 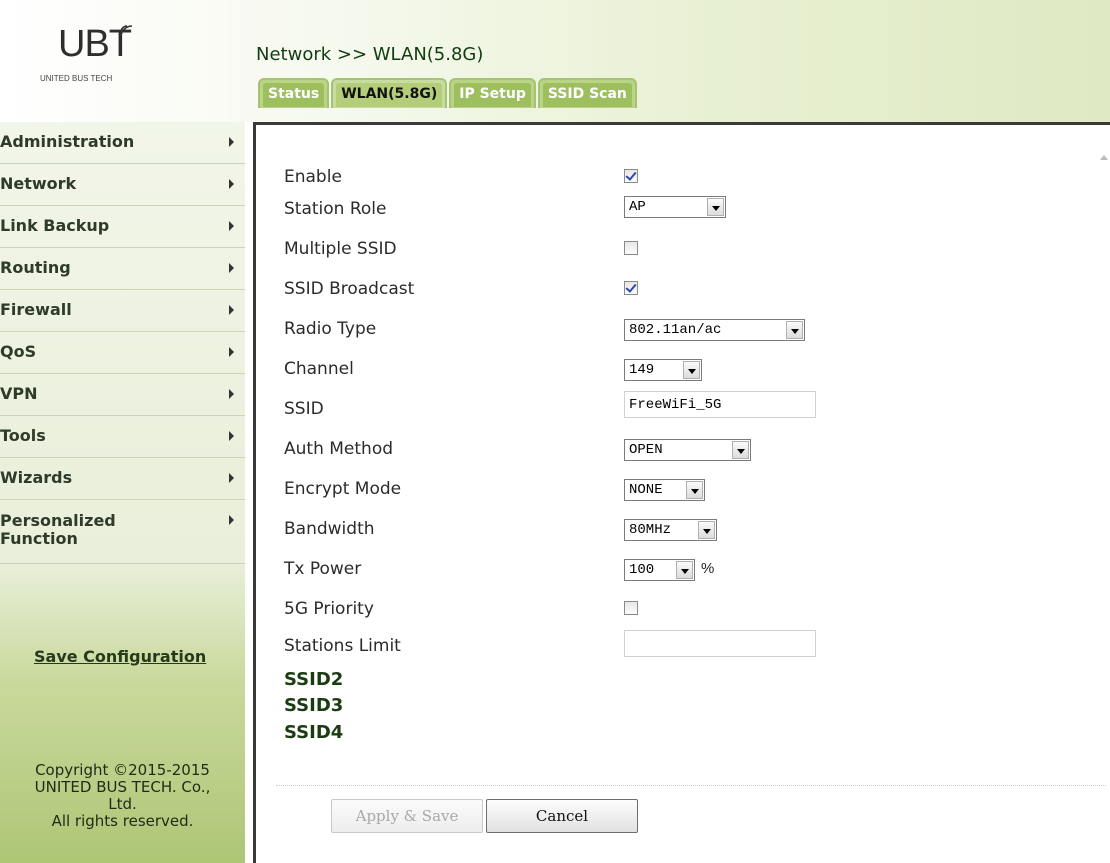 What do you see at coordinates (675, 207) in the screenshot?
I see `station-role-select: AP` at bounding box center [675, 207].